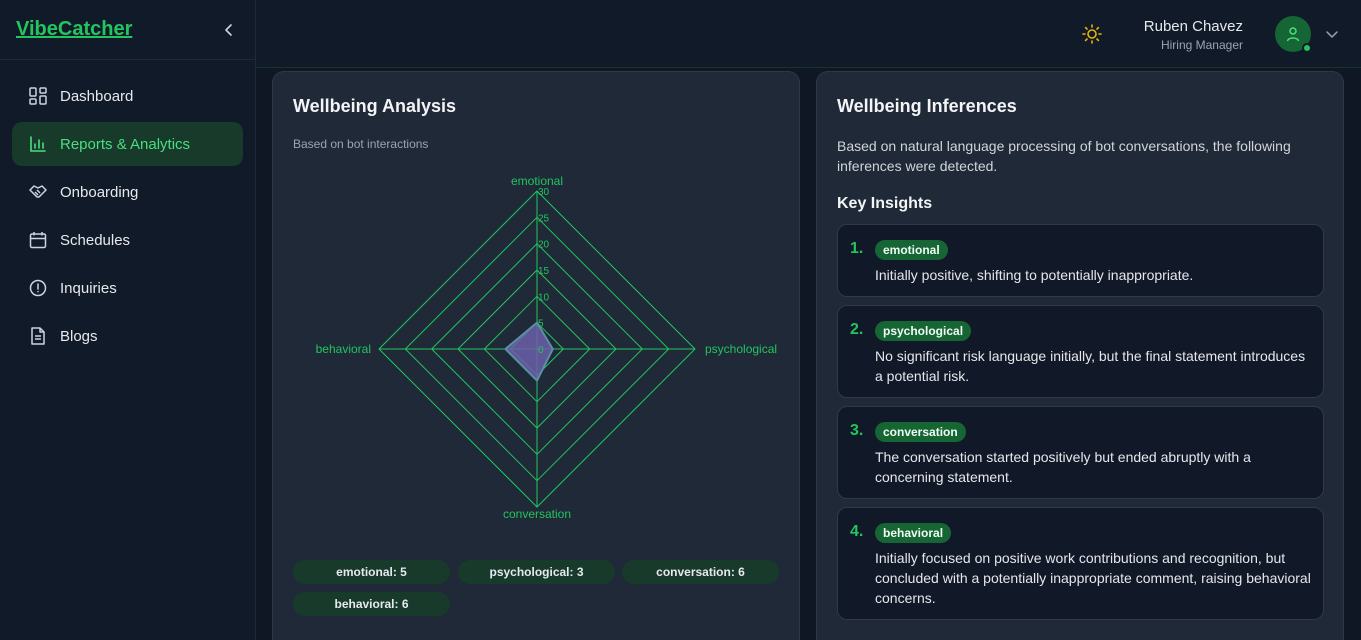 This screenshot has width=1361, height=640. Describe the element at coordinates (1193, 26) in the screenshot. I see `user-name: Ruben Chavez` at that location.